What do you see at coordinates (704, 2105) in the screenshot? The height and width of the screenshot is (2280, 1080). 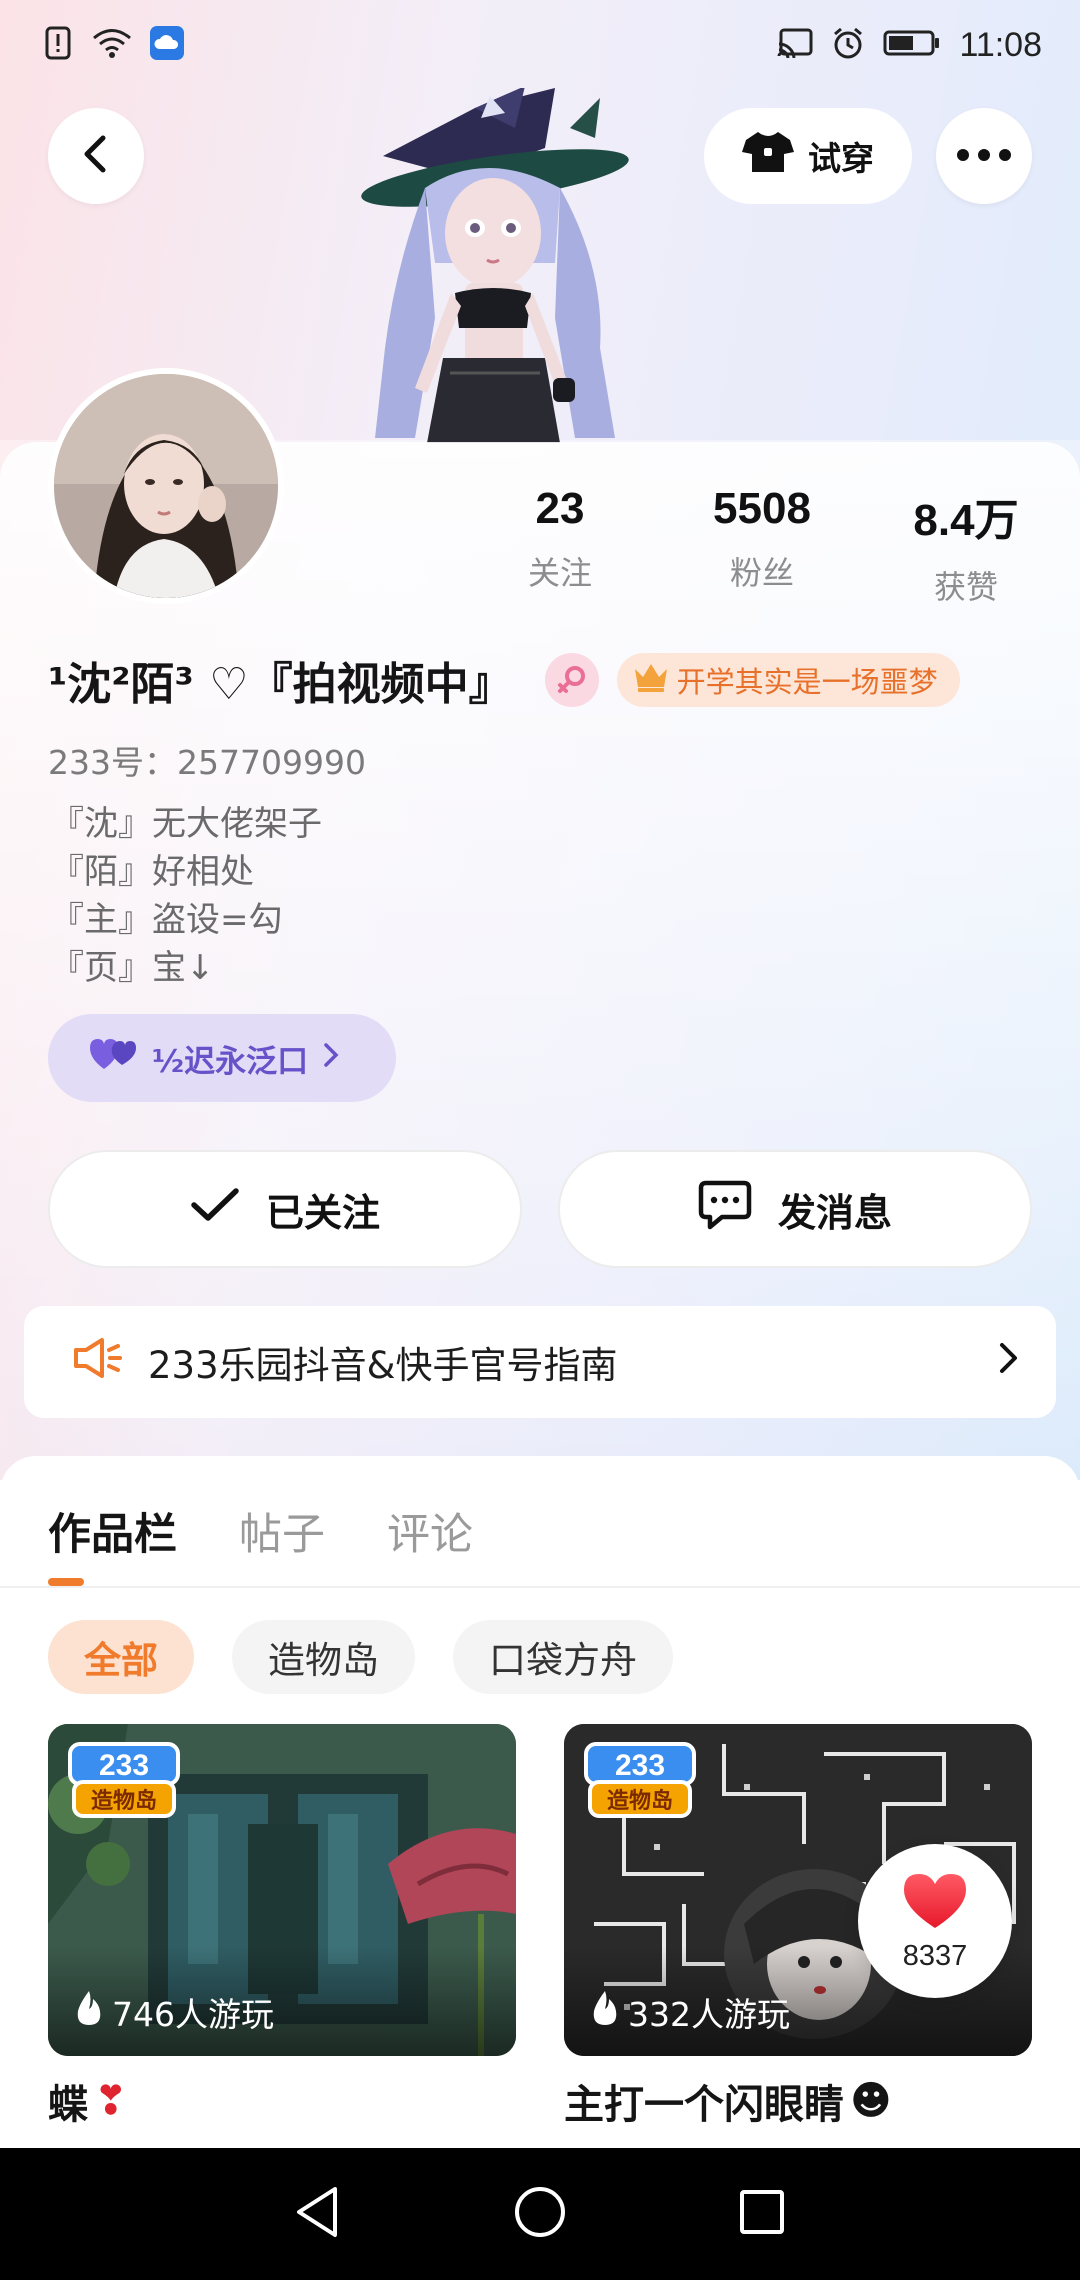 I see `work-title-text: 主打一个闪眼睛` at bounding box center [704, 2105].